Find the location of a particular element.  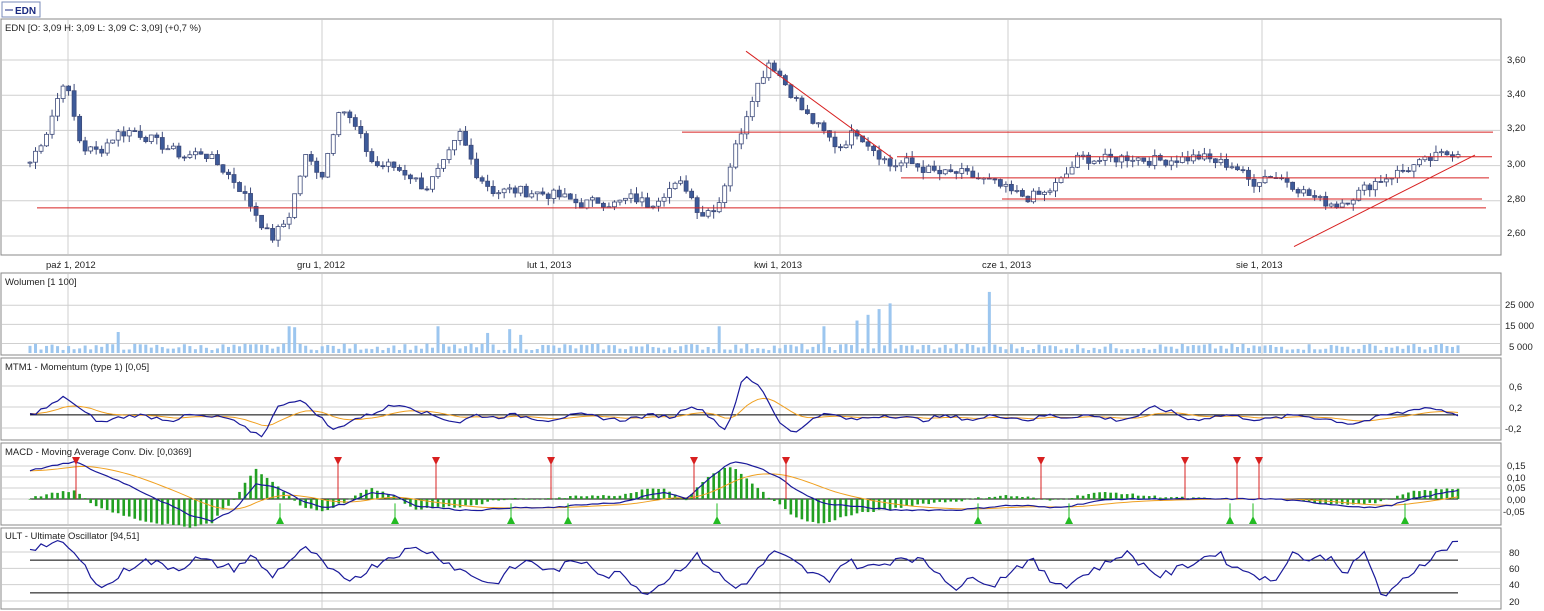

symbol-tab: EDN is located at coordinates (21, 9).